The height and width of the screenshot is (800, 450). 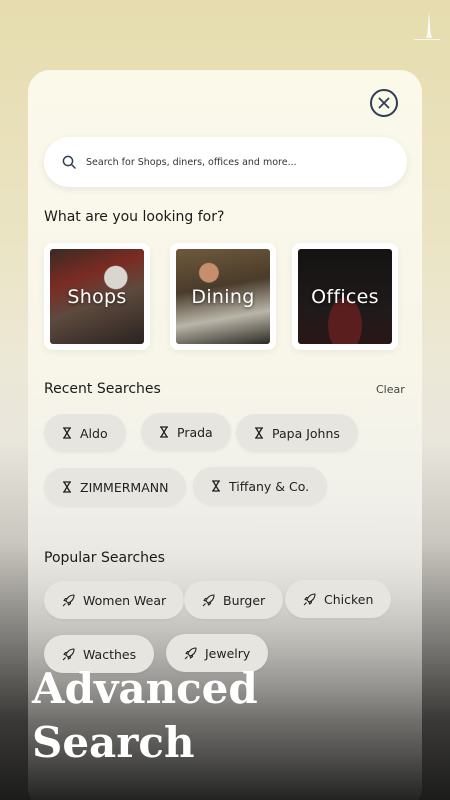 I want to click on search-input, so click(x=231, y=162).